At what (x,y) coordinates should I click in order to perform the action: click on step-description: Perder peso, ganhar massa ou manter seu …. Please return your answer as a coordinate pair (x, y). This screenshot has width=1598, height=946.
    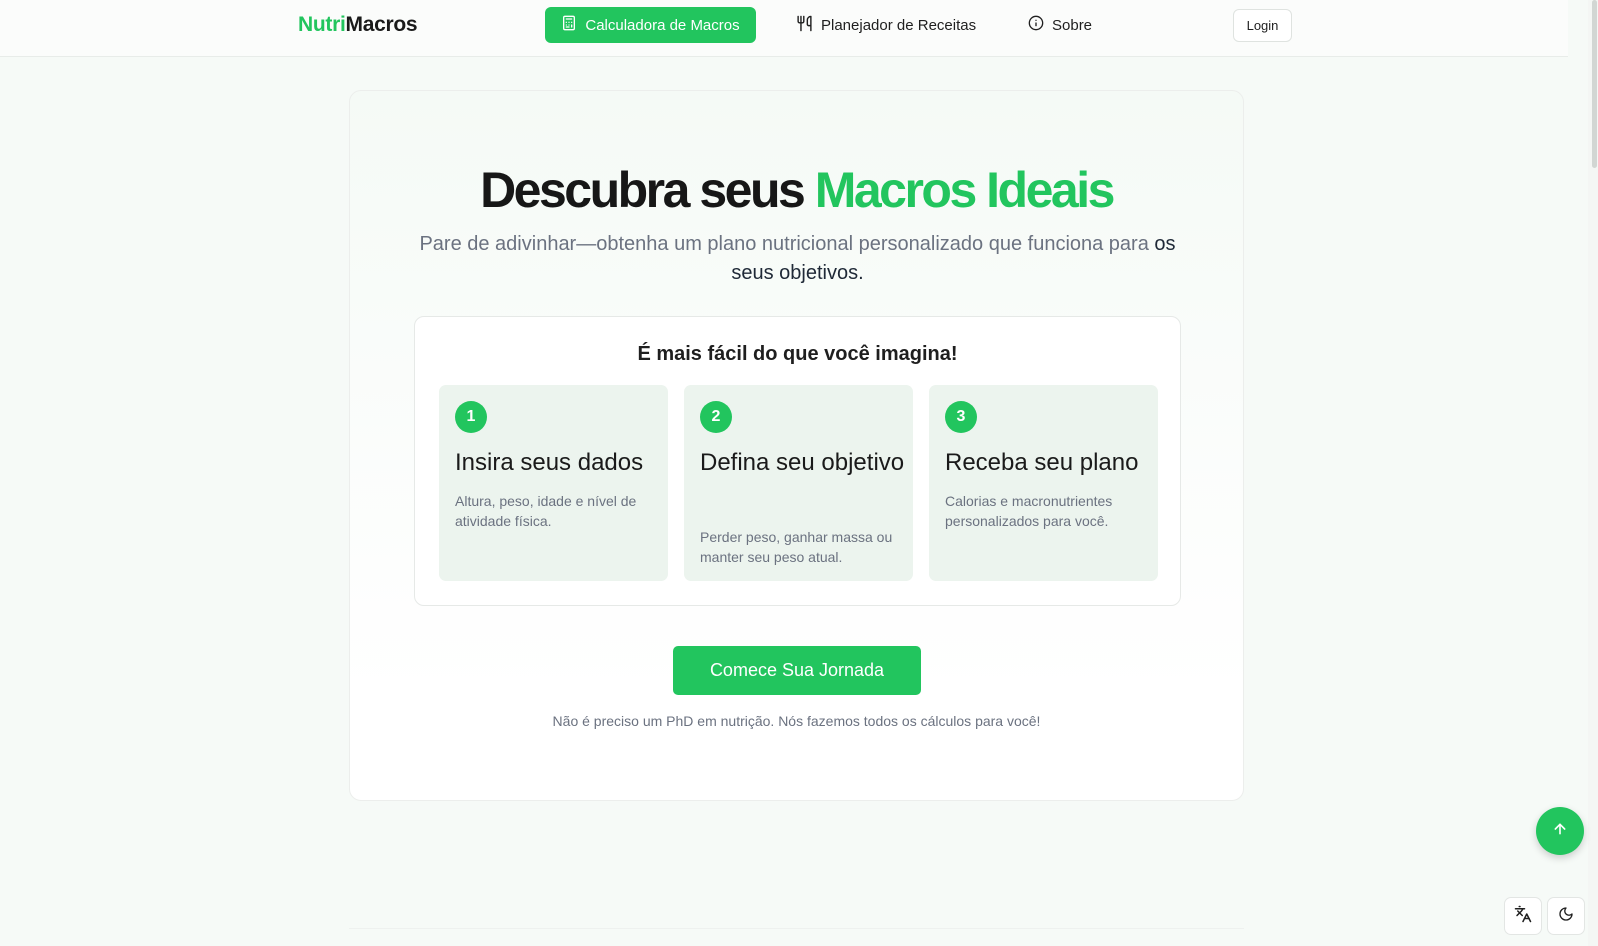
    Looking at the image, I should click on (796, 547).